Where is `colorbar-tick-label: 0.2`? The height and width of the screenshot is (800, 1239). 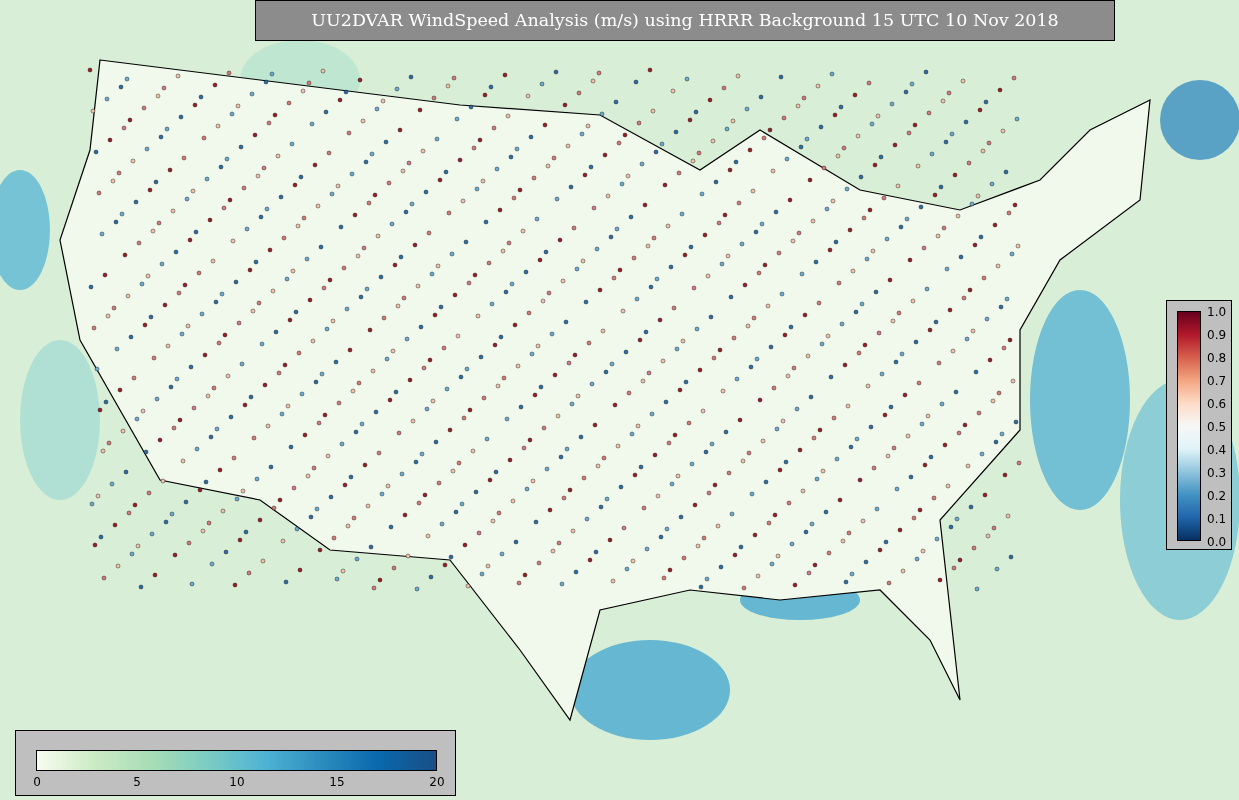
colorbar-tick-label: 0.2 is located at coordinates (1217, 496).